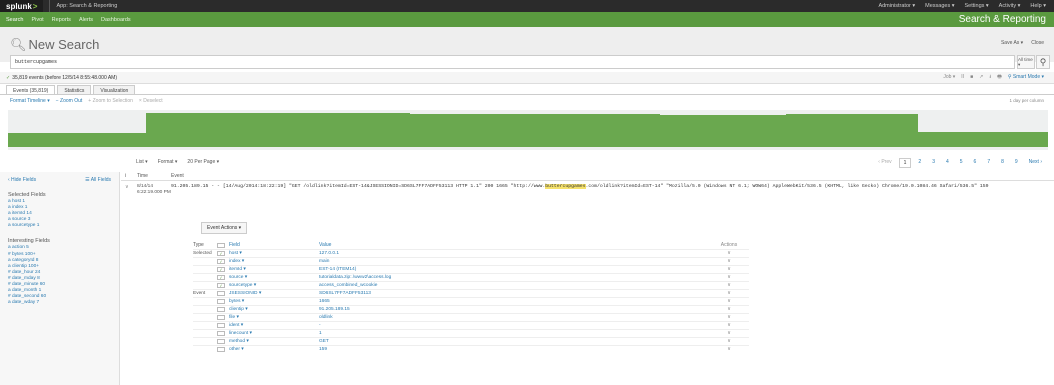 This screenshot has height=385, width=1054. Describe the element at coordinates (514, 269) in the screenshot. I see `field-value: EST-14 (ITEM14)` at that location.